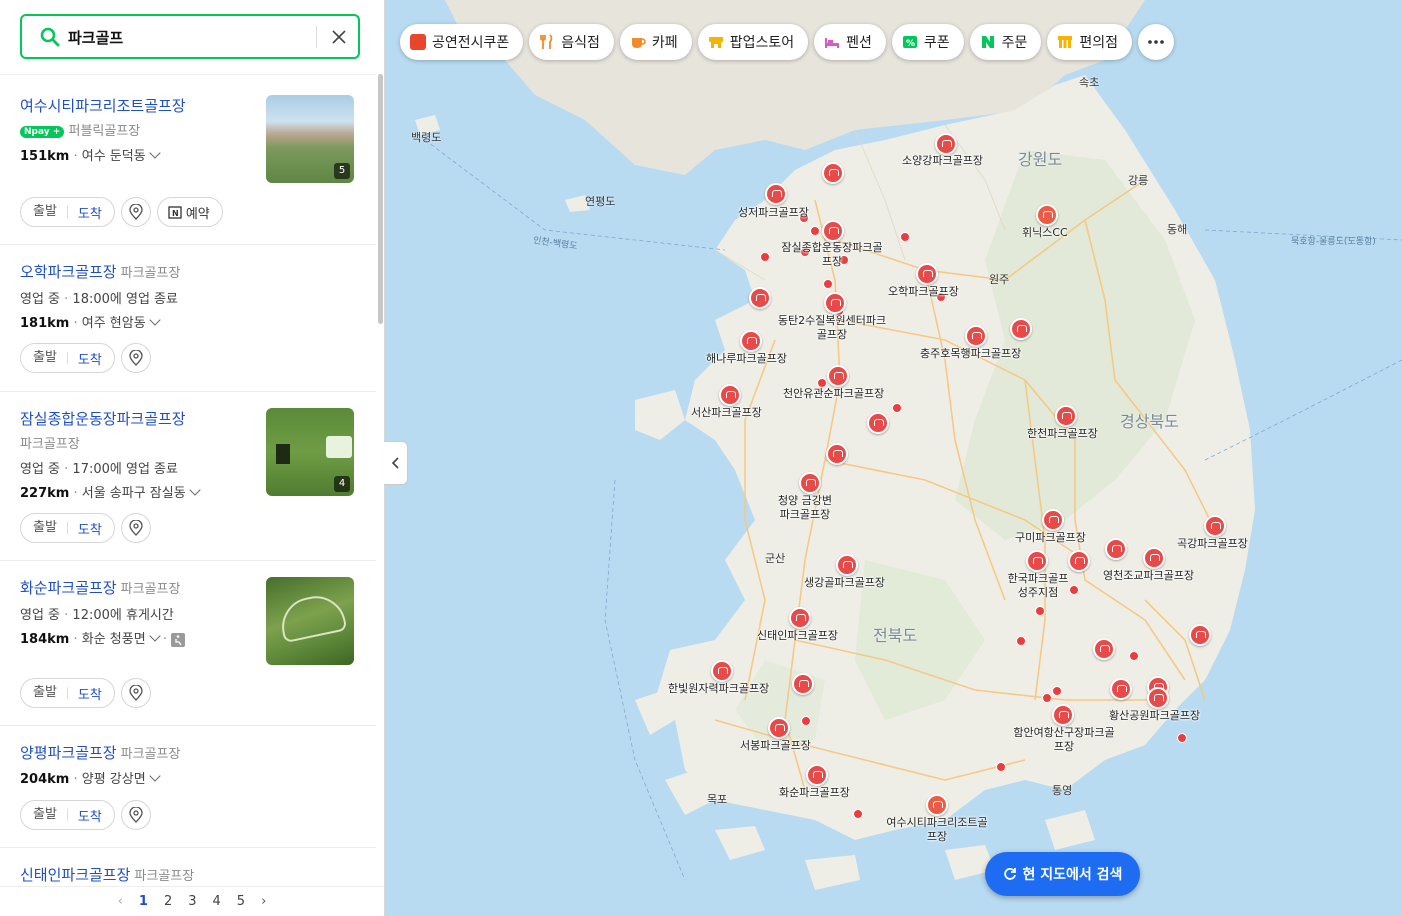 The width and height of the screenshot is (1402, 916). I want to click on result-item-sintaein-park: 신태인파크골프장 파크골프장, so click(188, 867).